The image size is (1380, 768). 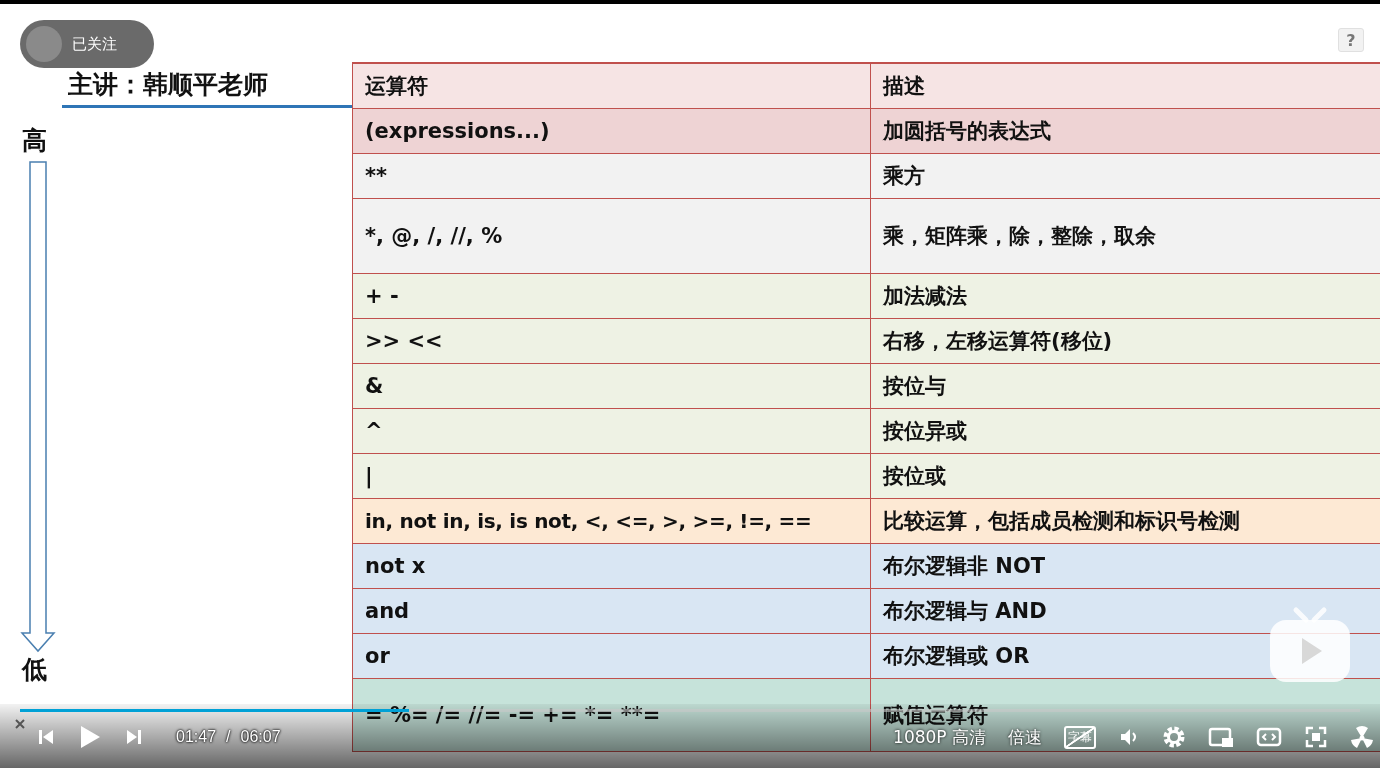 What do you see at coordinates (1125, 521) in the screenshot?
I see `description-cell: 比较运算，包括成员检测和标识号检测` at bounding box center [1125, 521].